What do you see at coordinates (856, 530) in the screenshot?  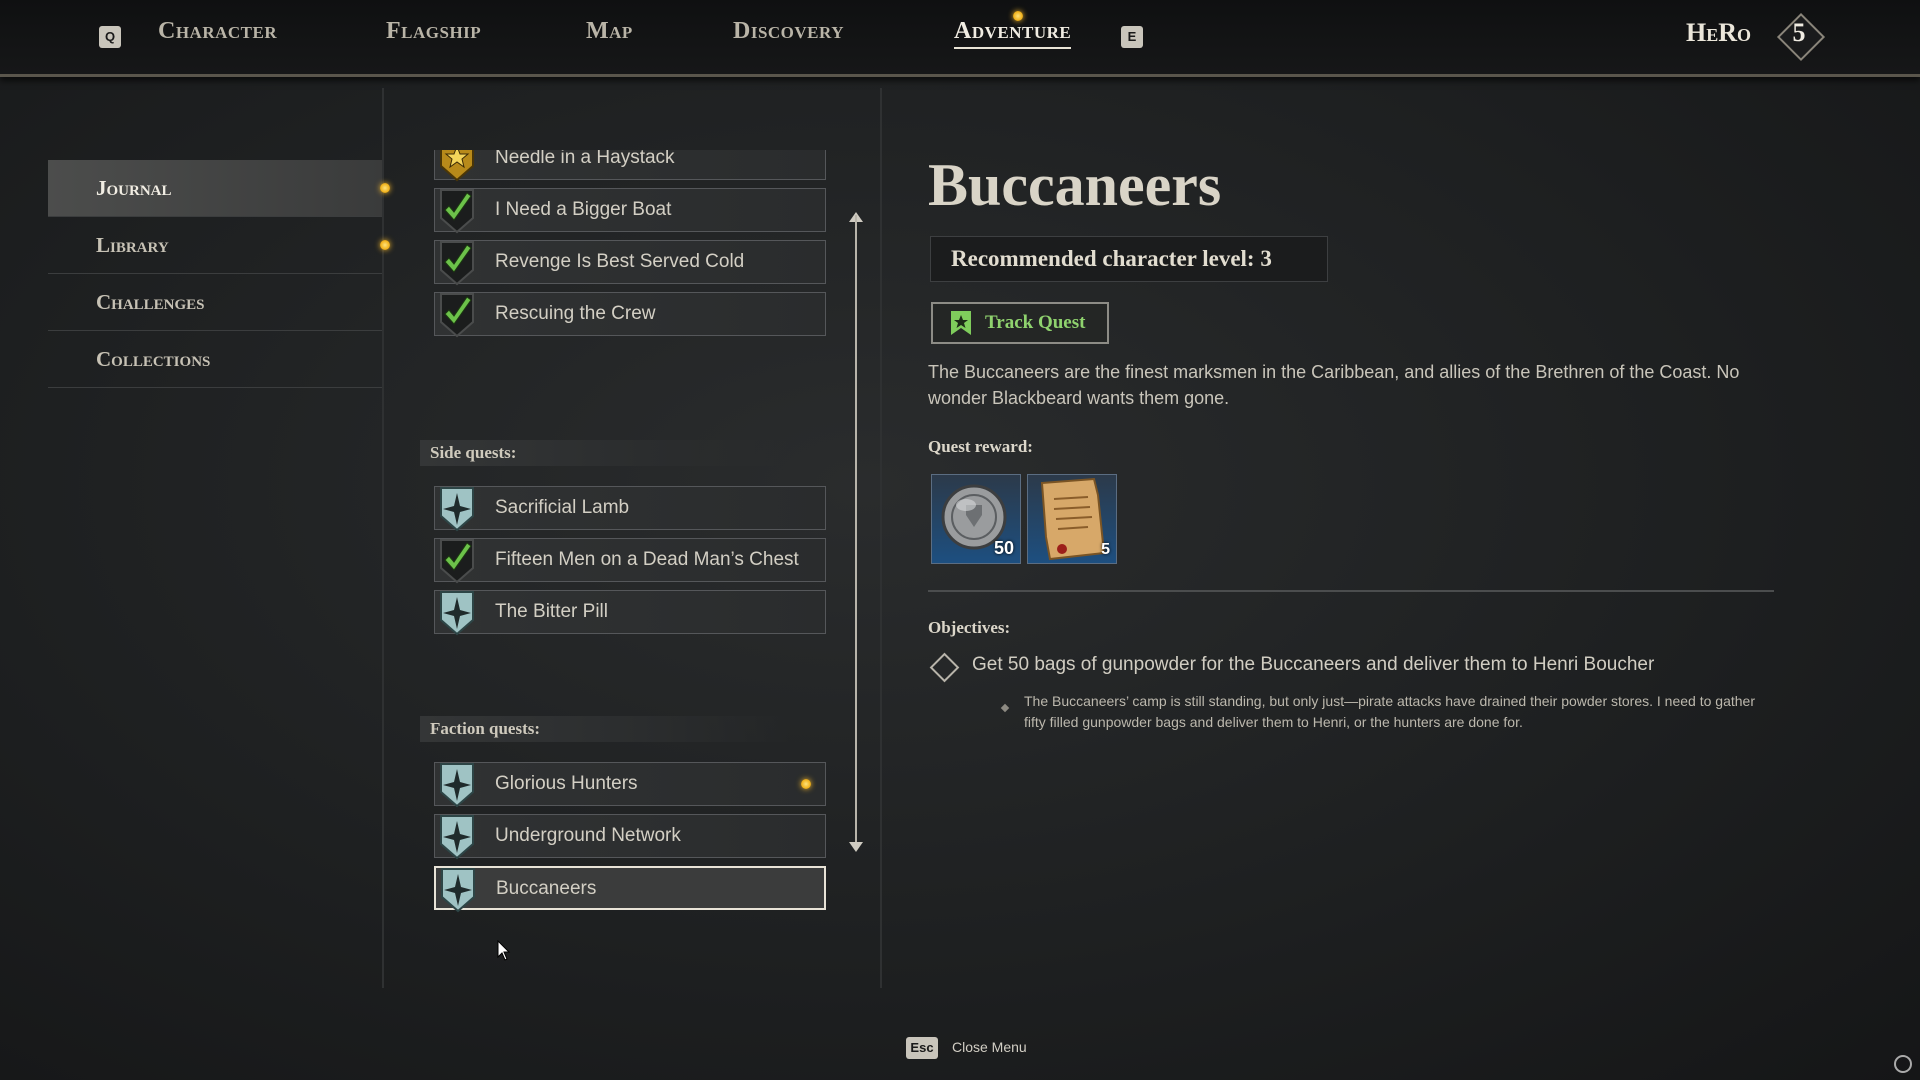 I see `quest-list-scrollbar` at bounding box center [856, 530].